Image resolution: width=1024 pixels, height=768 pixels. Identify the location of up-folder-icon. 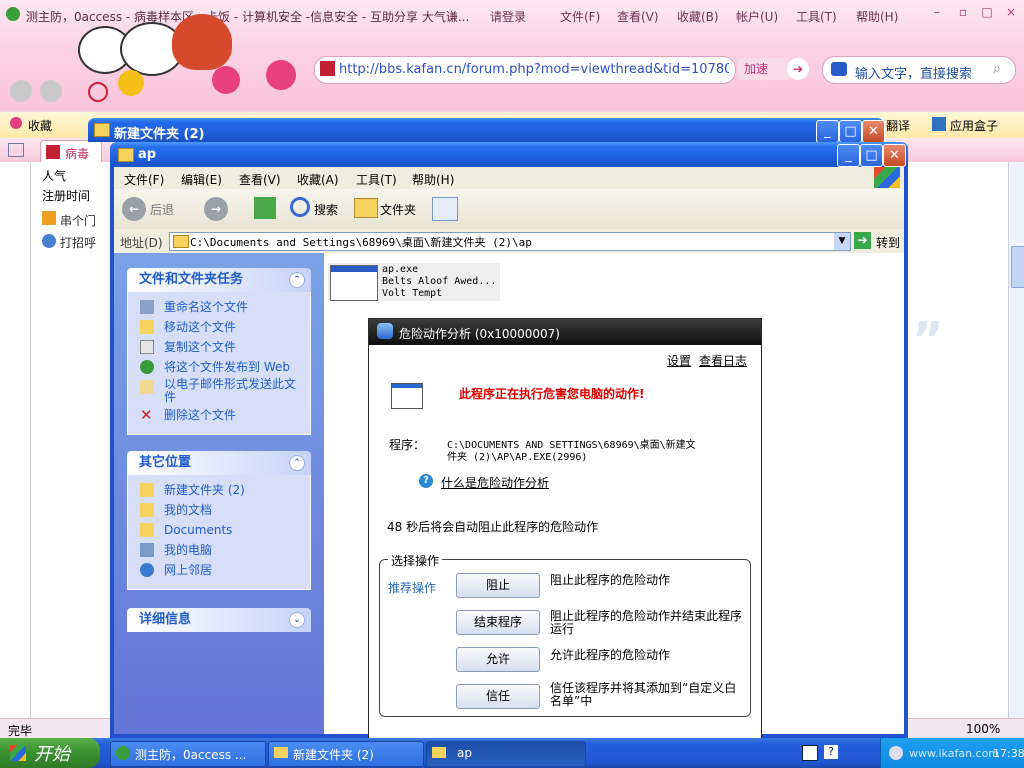
(265, 208).